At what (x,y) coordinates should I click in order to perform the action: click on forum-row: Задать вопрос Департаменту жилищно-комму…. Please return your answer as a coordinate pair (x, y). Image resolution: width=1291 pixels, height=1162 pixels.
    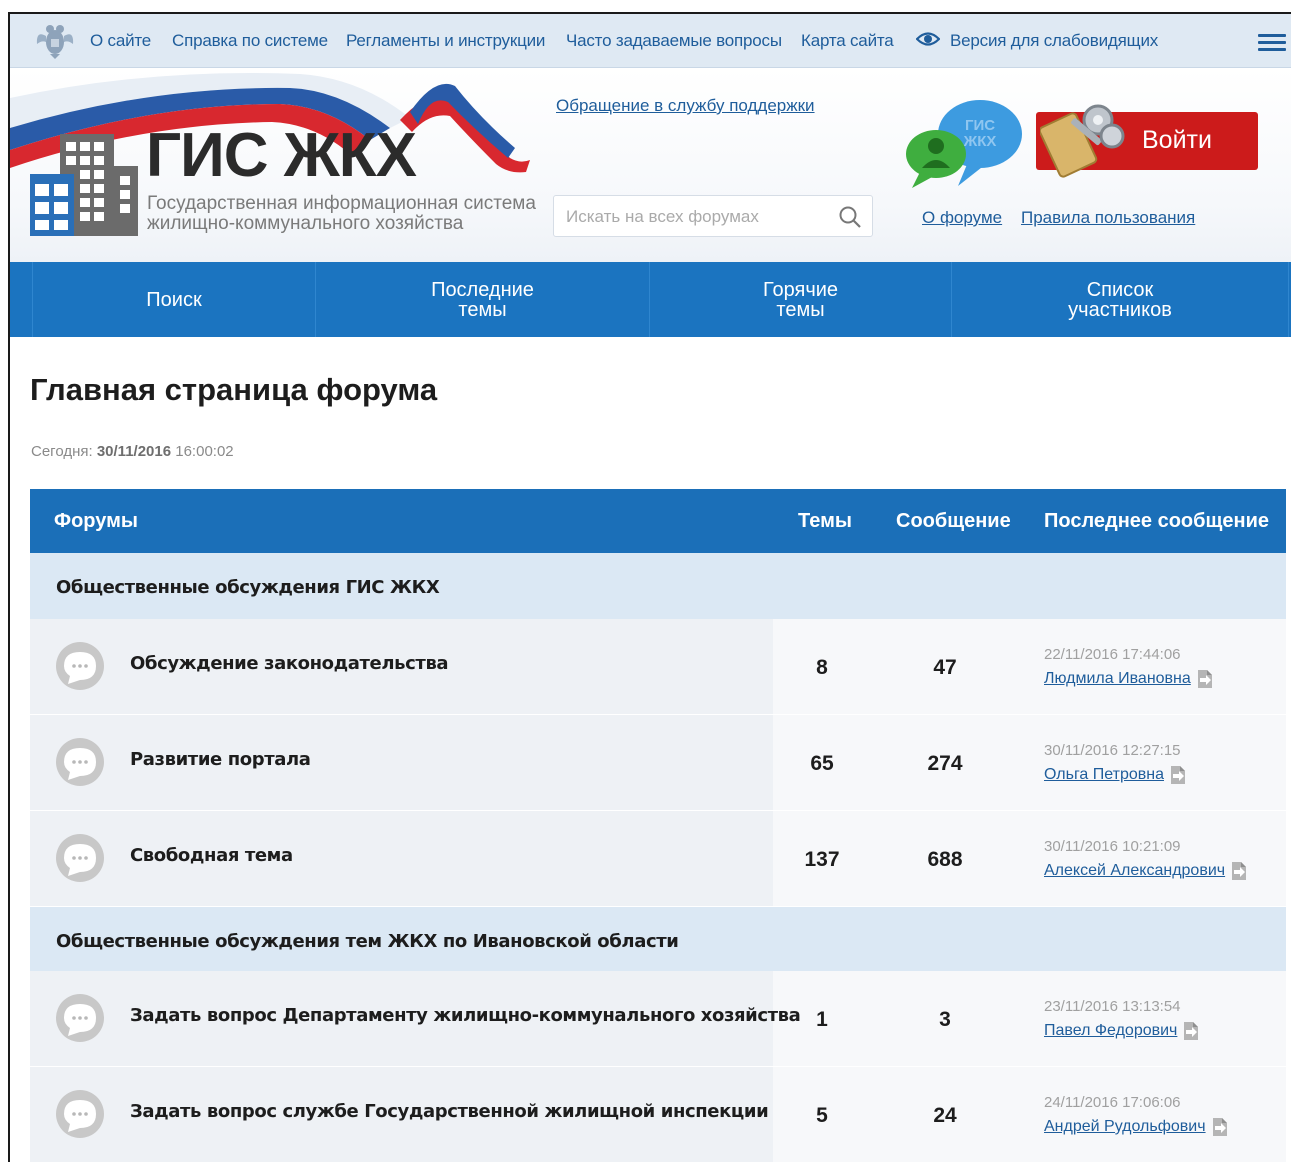
    Looking at the image, I should click on (658, 1019).